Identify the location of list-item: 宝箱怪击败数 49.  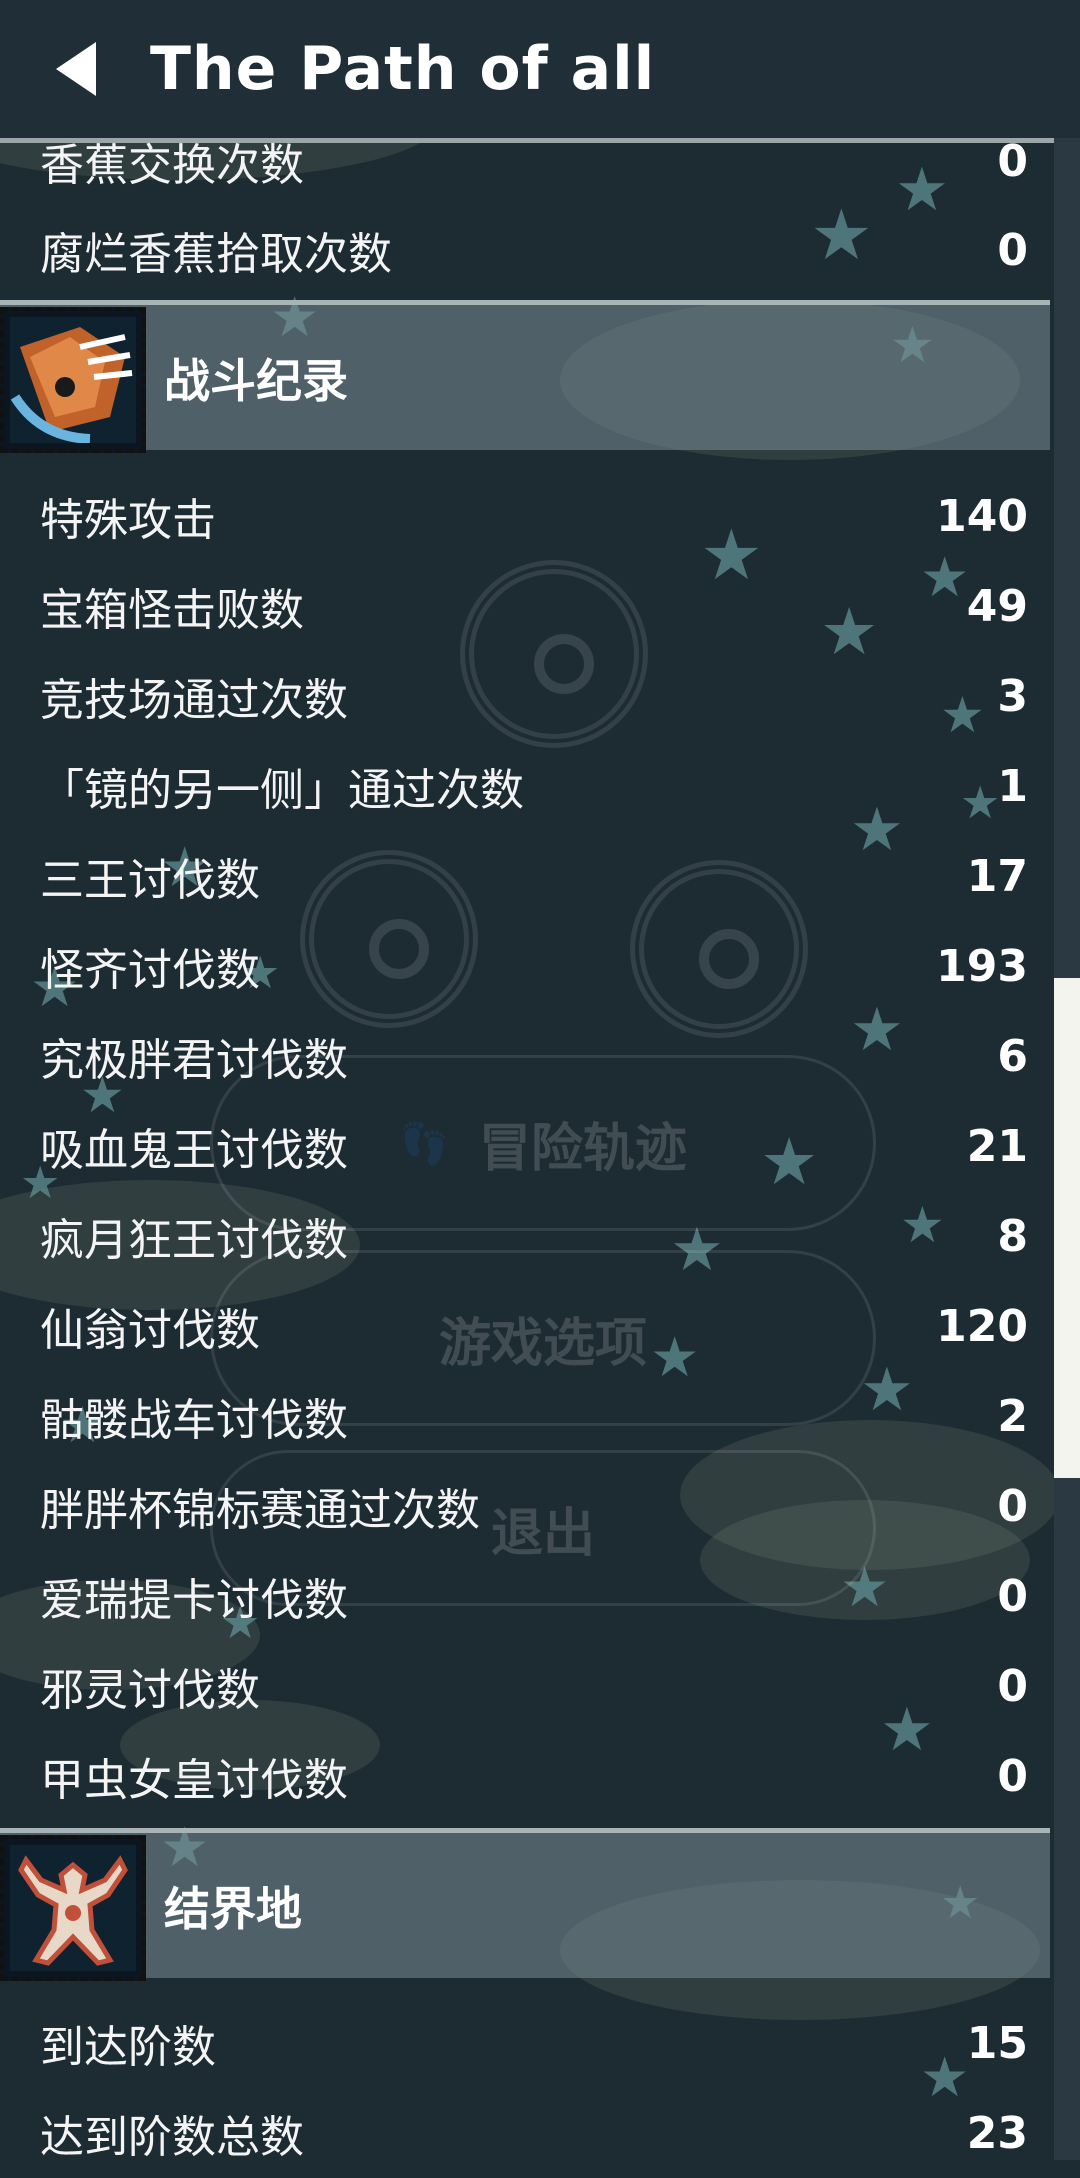
(525, 606).